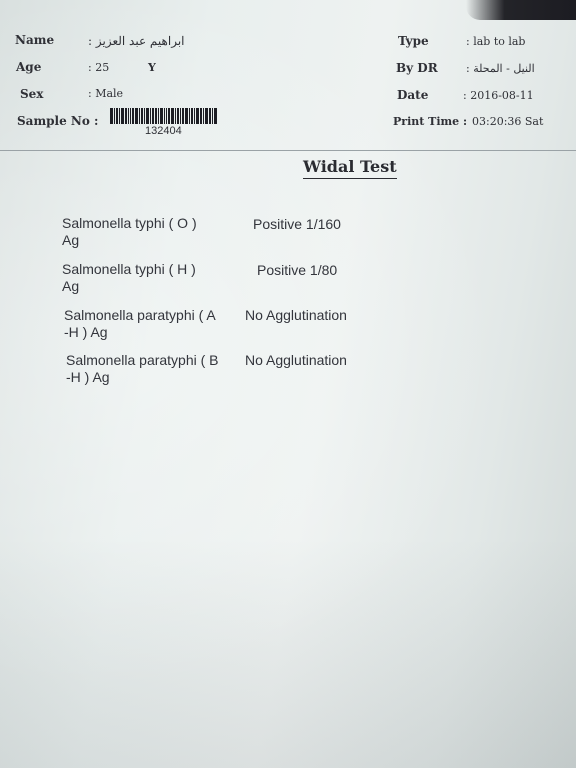 The width and height of the screenshot is (576, 768). I want to click on sample-number: 132404, so click(163, 131).